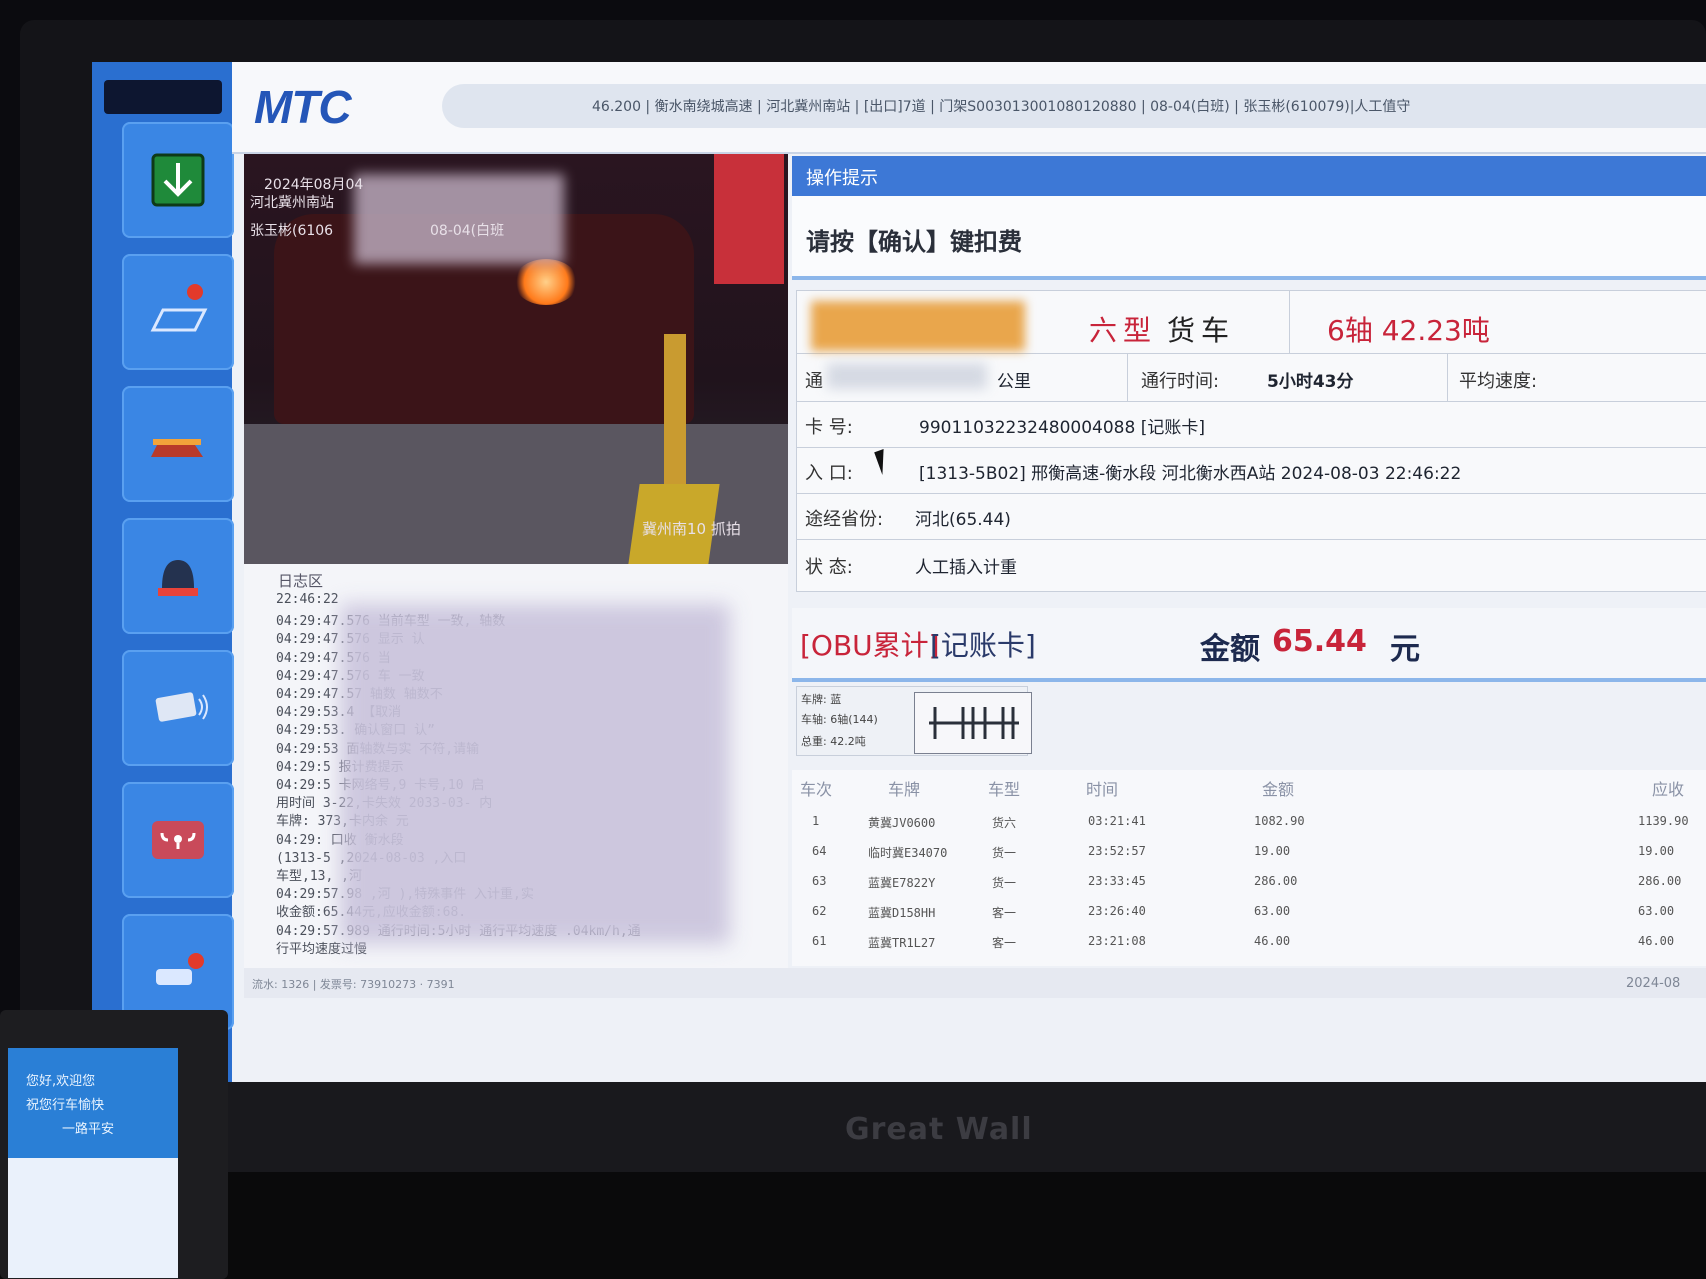  Describe the element at coordinates (816, 789) in the screenshot. I see `col-header-seq: 车次` at that location.